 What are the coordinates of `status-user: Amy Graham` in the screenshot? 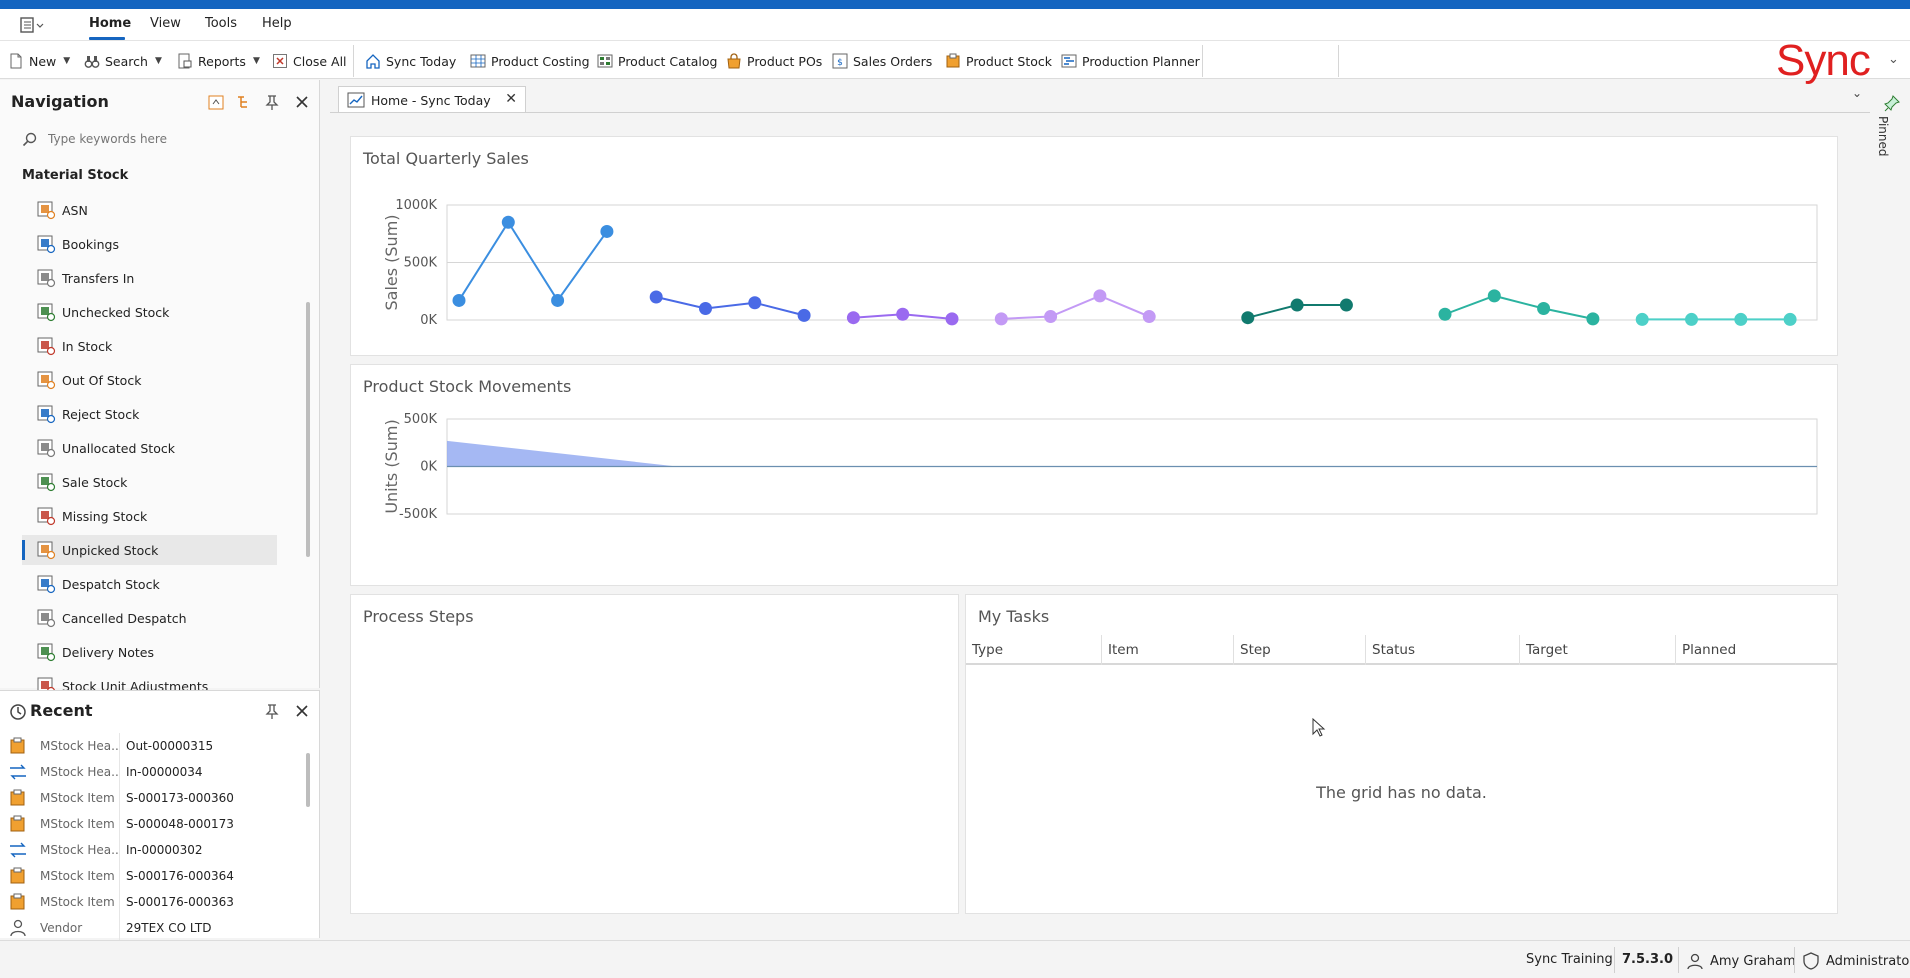 It's located at (1741, 961).